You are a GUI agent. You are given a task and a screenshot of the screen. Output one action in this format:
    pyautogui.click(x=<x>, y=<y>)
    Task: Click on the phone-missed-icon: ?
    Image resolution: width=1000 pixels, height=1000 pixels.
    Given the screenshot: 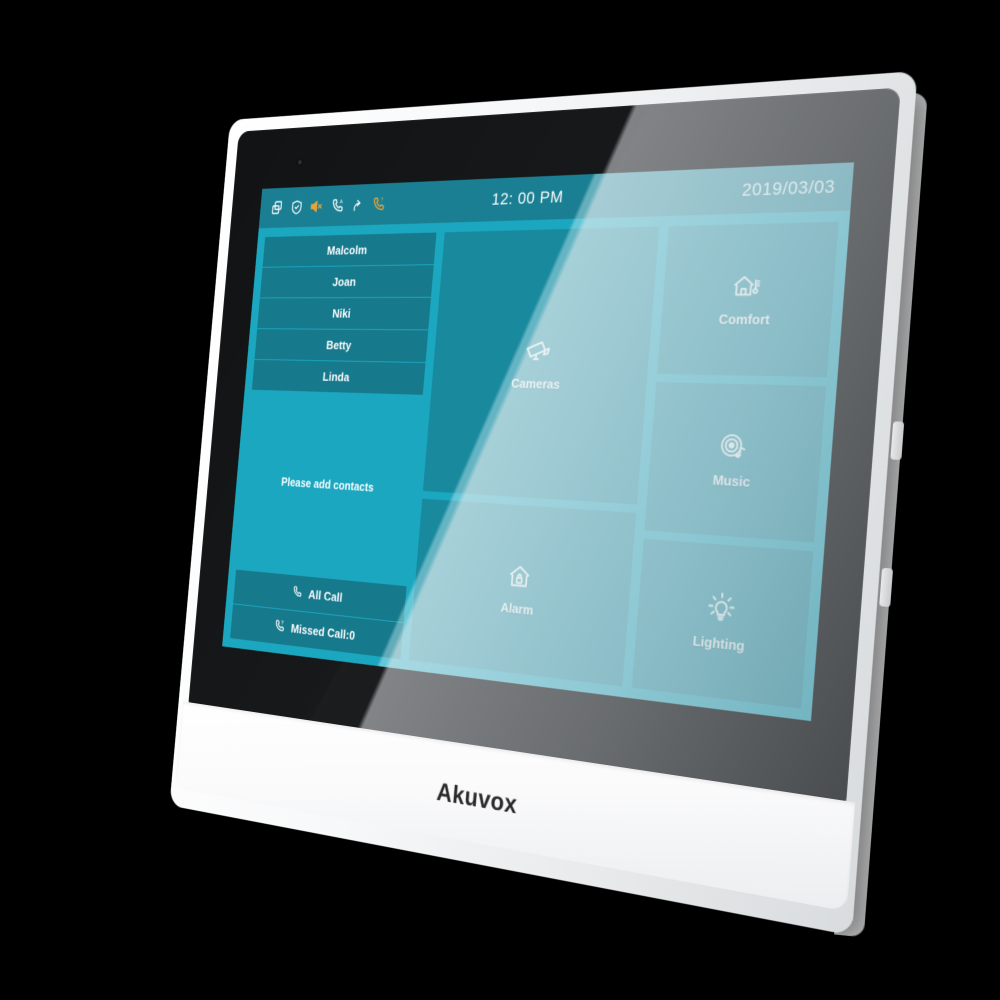 What is the action you would take?
    pyautogui.click(x=280, y=627)
    